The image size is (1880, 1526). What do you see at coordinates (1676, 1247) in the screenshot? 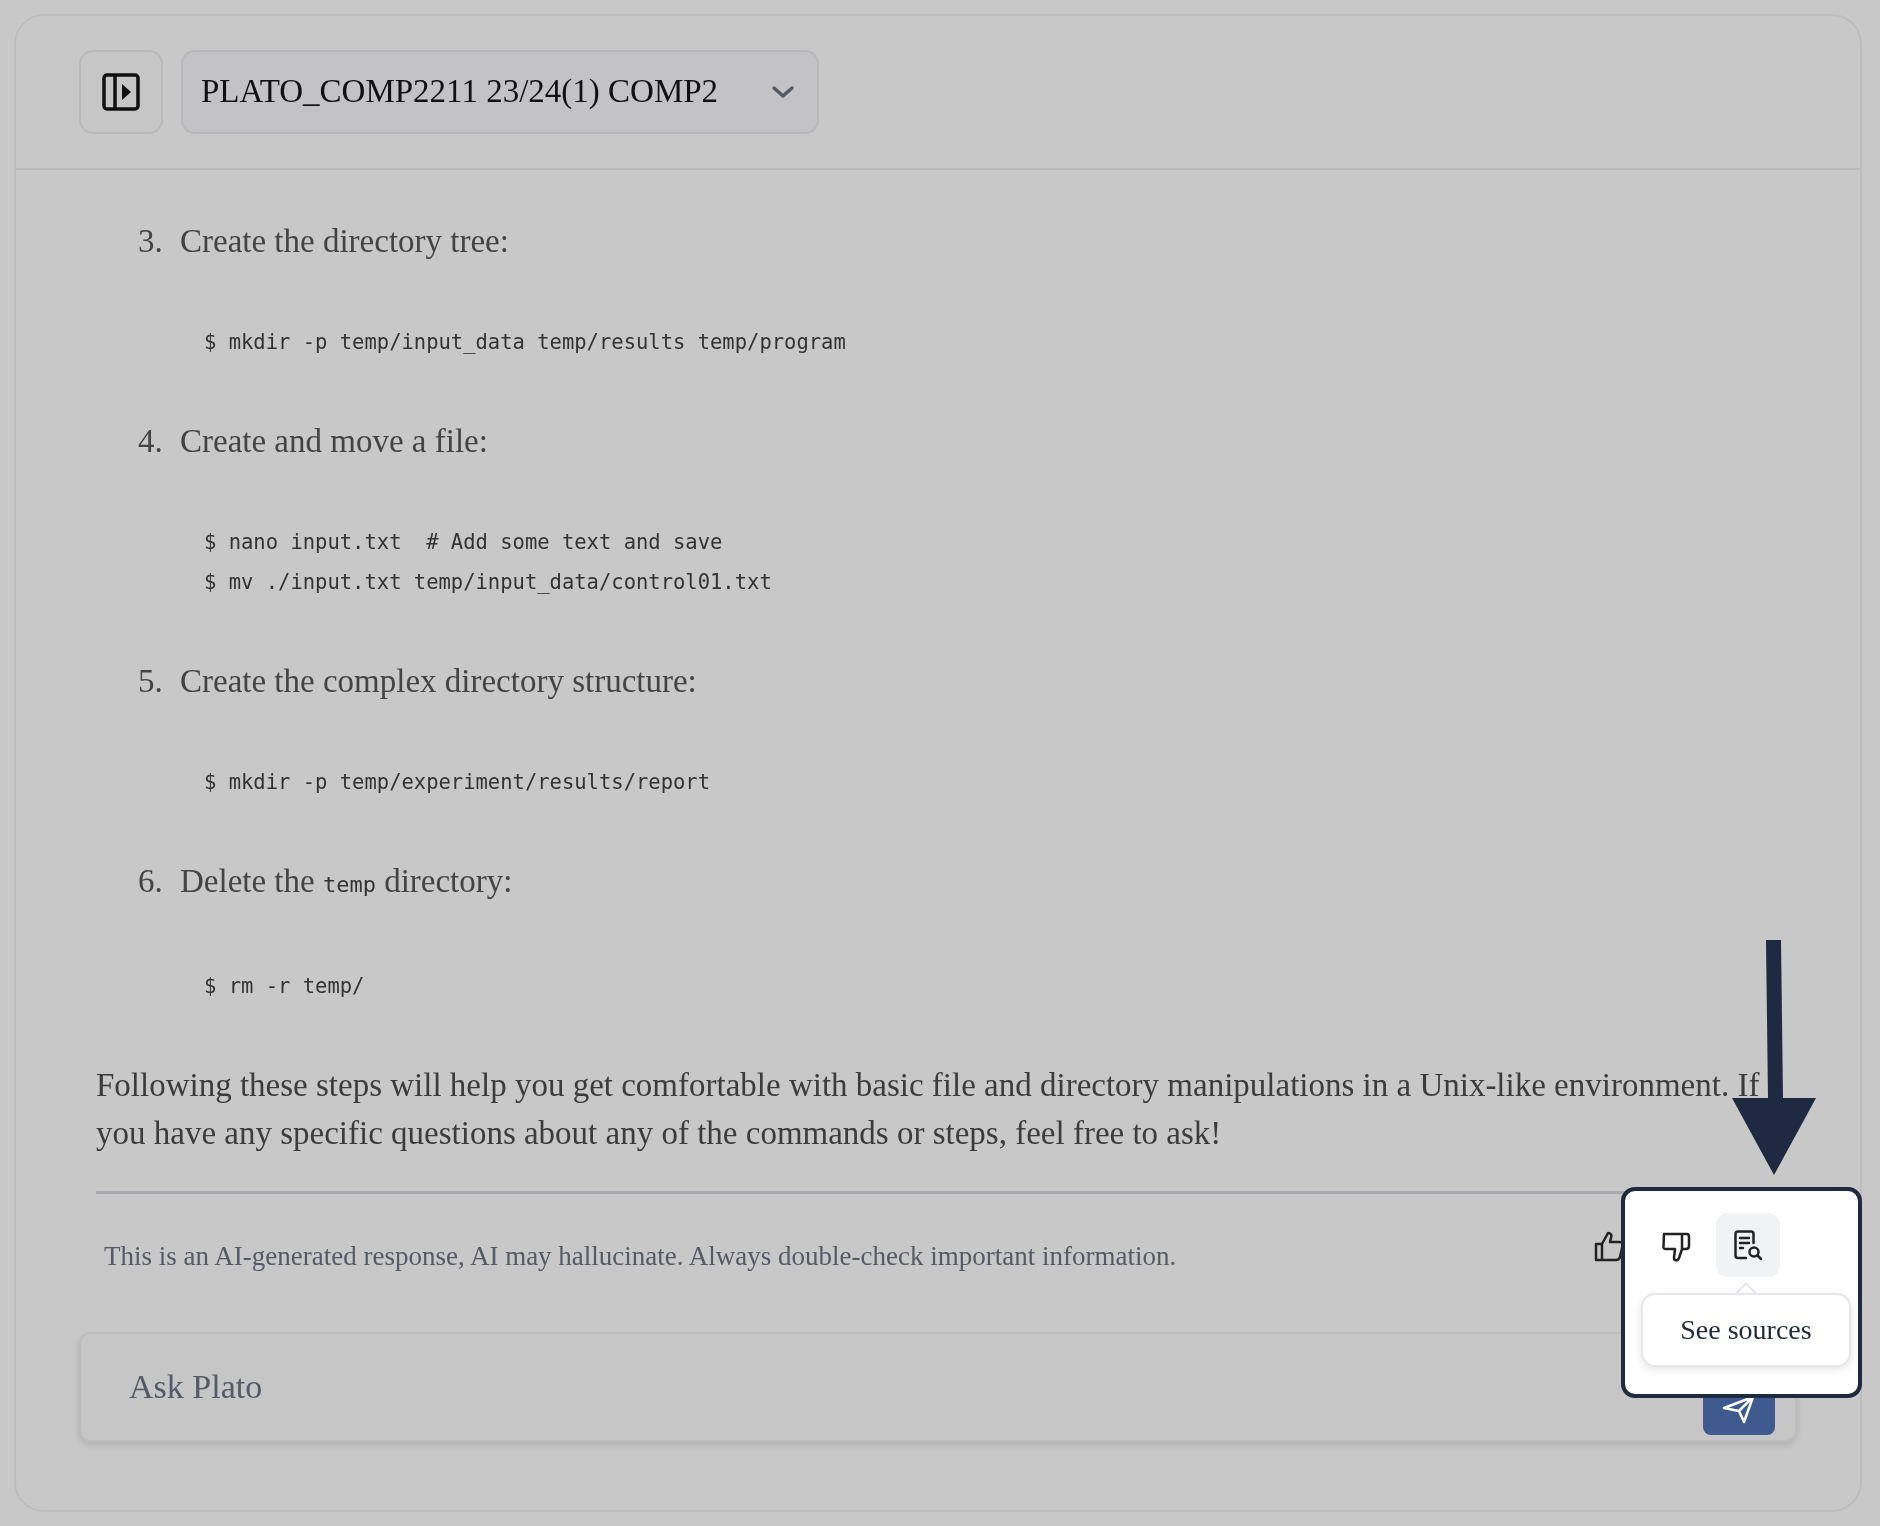
I see `thumbs-down-icon` at bounding box center [1676, 1247].